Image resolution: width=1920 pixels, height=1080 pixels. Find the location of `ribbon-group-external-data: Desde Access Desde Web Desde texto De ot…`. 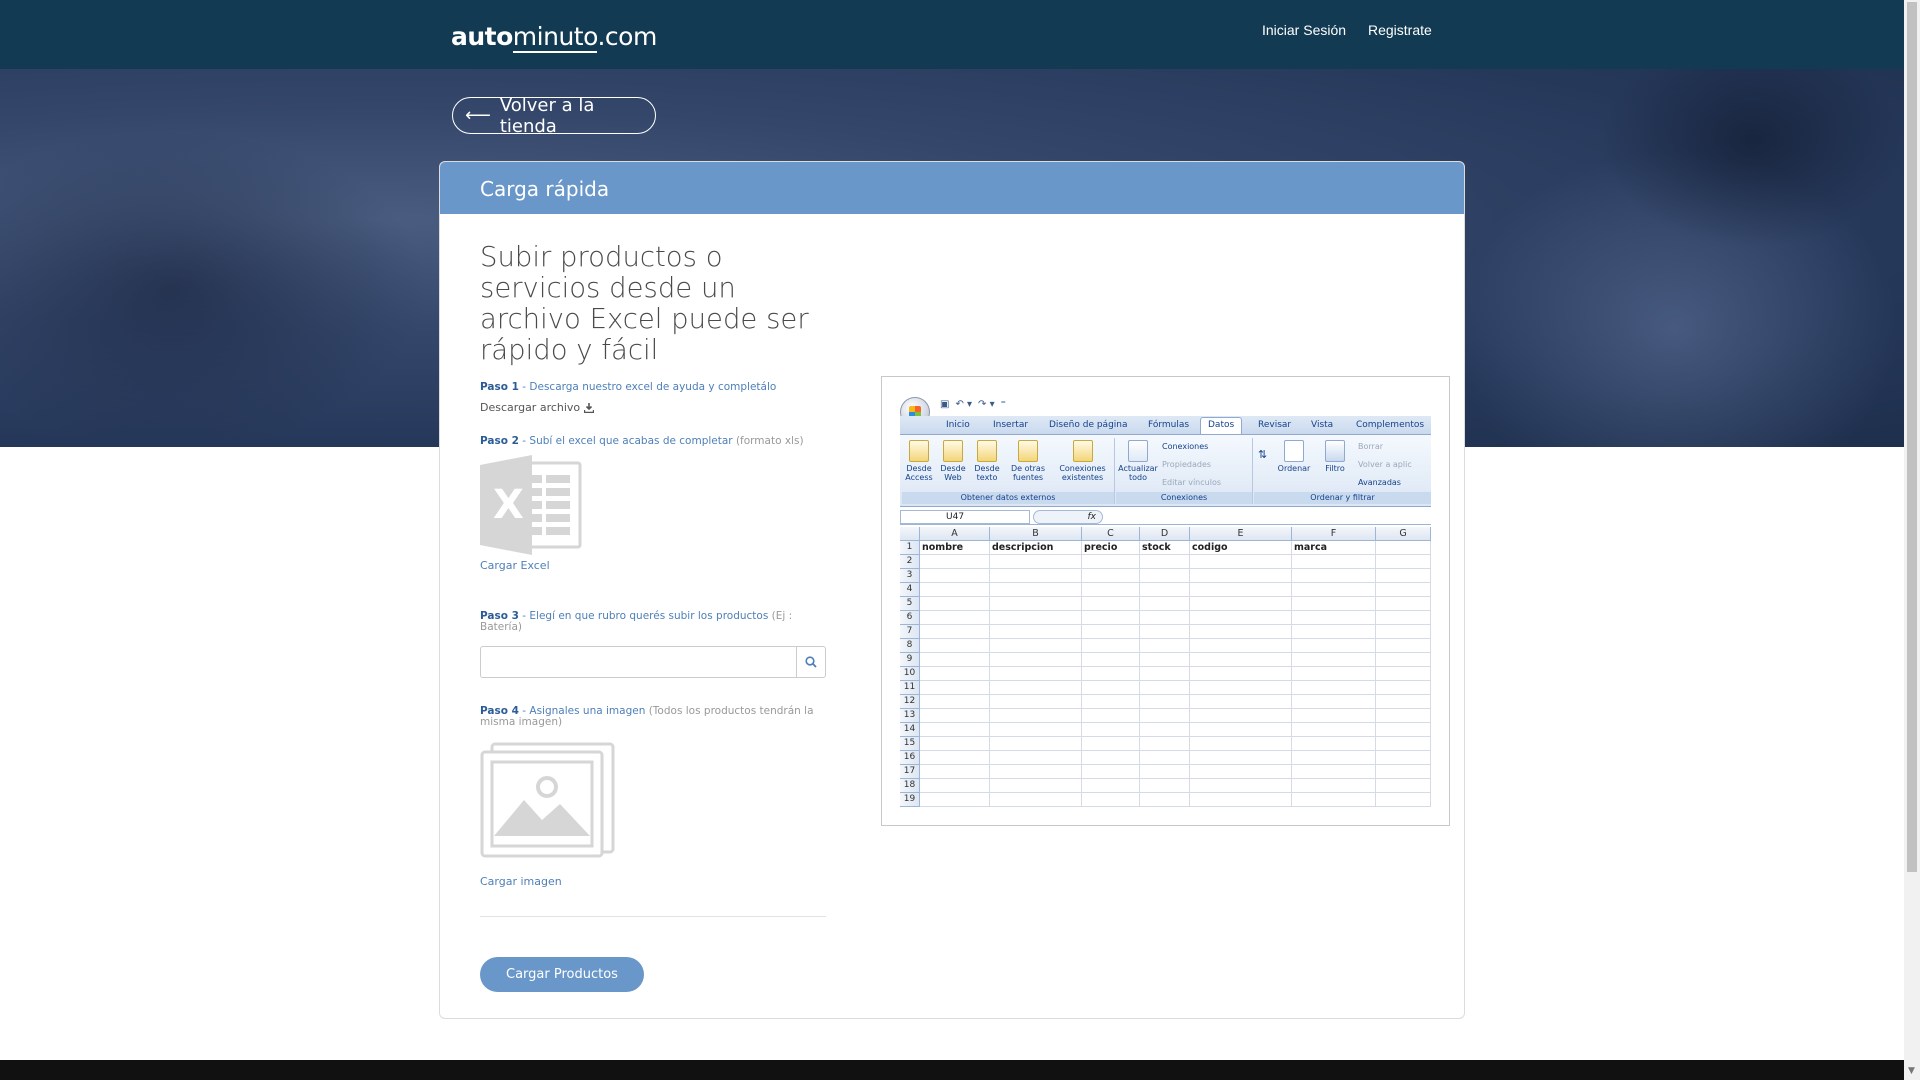

ribbon-group-external-data: Desde Access Desde Web Desde texto De ot… is located at coordinates (1008, 471).